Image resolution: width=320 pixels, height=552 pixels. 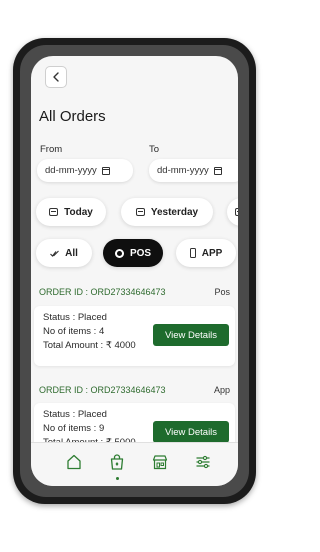 I want to click on all-chip: All, so click(x=64, y=253).